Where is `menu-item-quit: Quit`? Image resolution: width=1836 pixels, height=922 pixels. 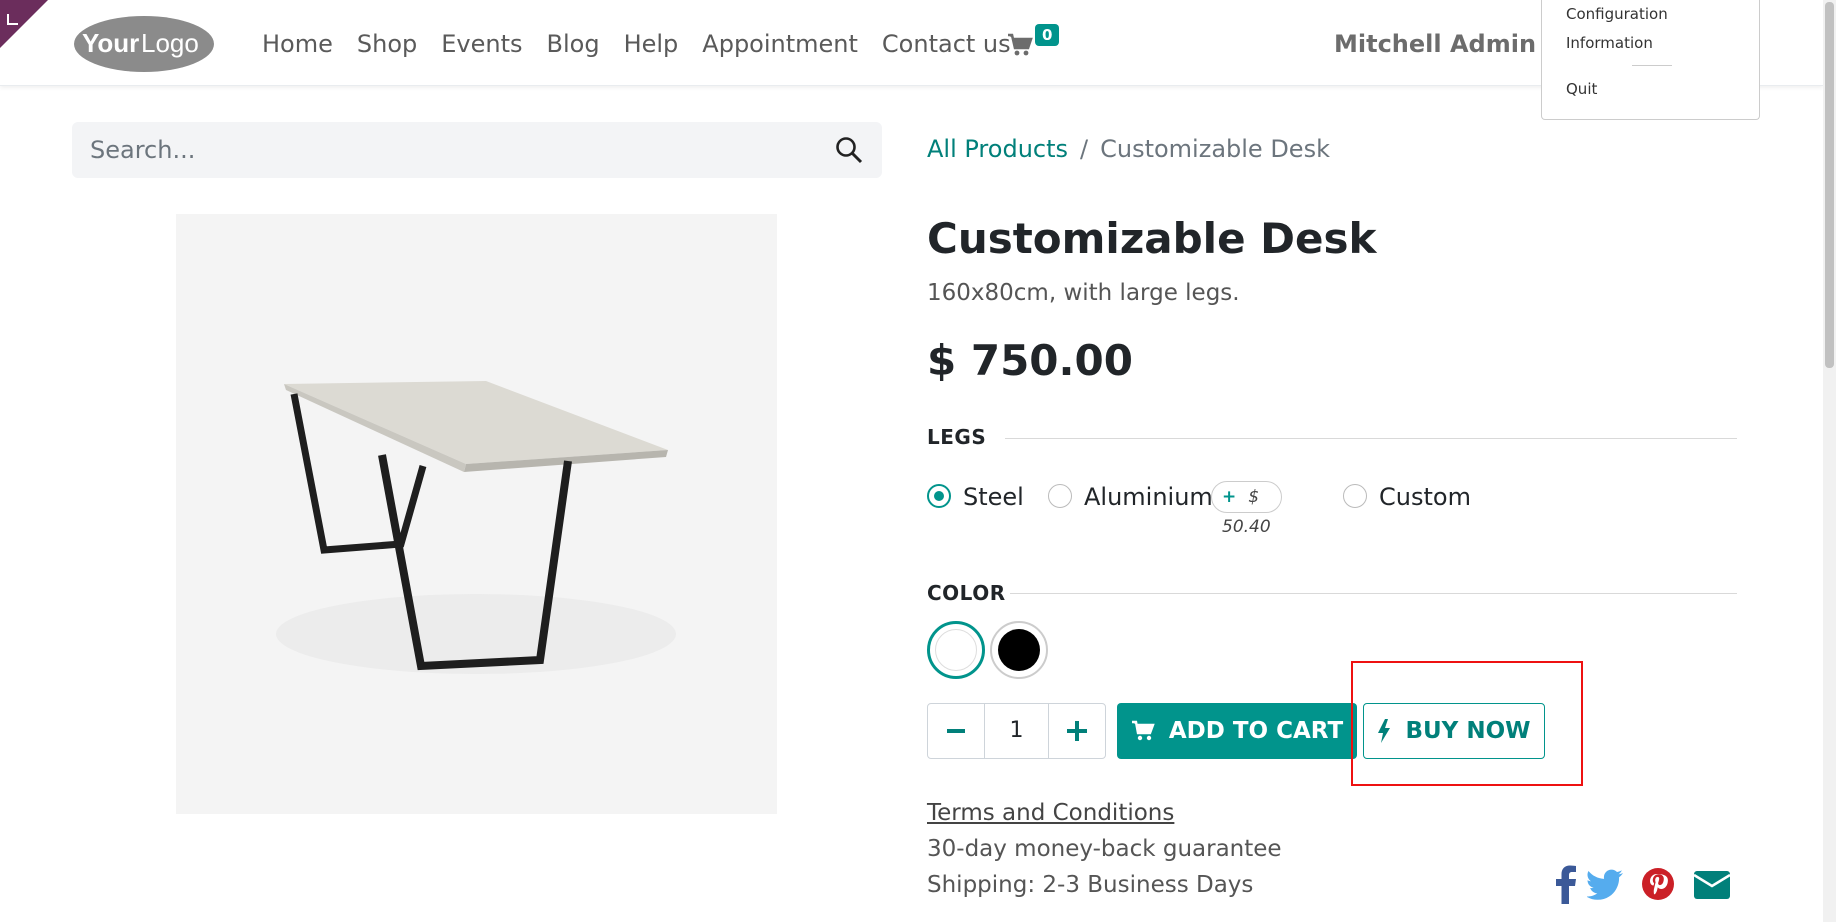 menu-item-quit: Quit is located at coordinates (1581, 89).